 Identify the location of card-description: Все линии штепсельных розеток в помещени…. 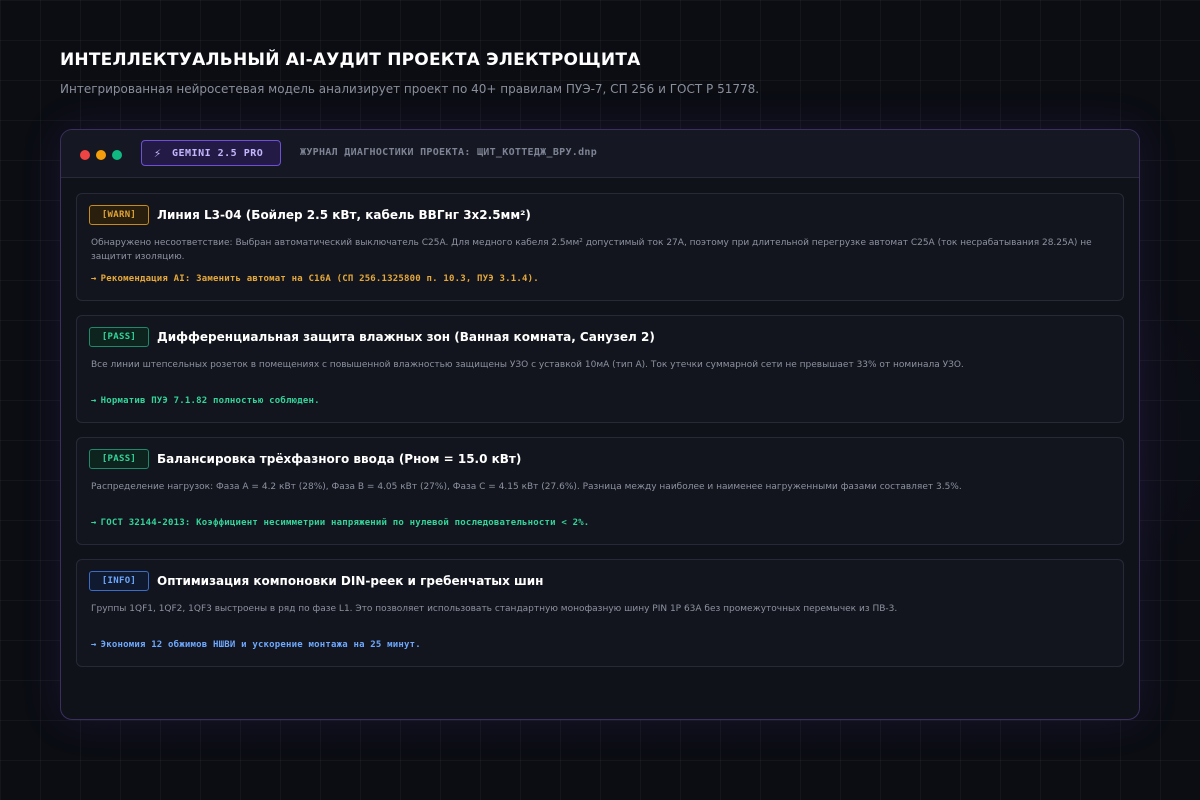
(527, 365).